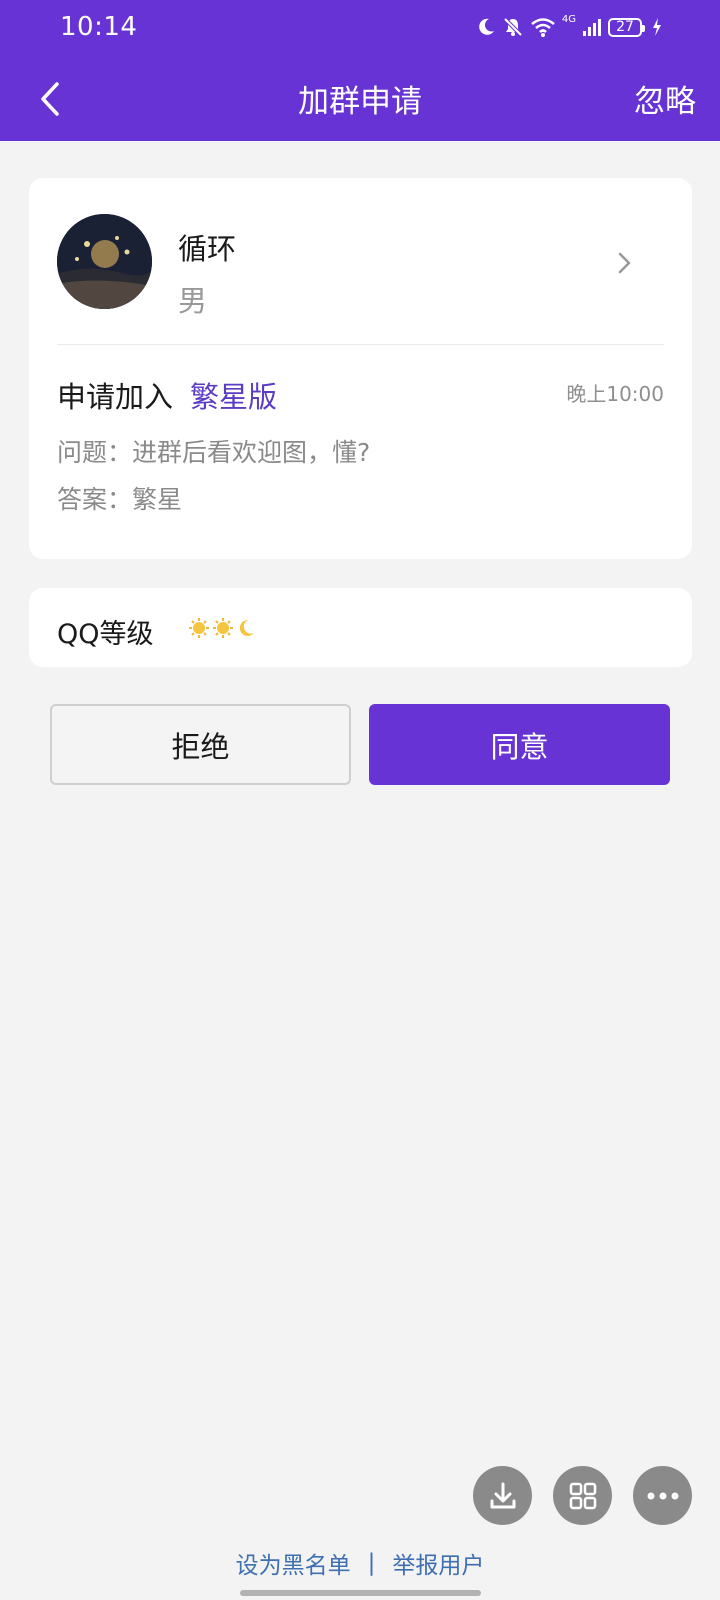 This screenshot has width=720, height=1600. I want to click on apps-button, so click(582, 1495).